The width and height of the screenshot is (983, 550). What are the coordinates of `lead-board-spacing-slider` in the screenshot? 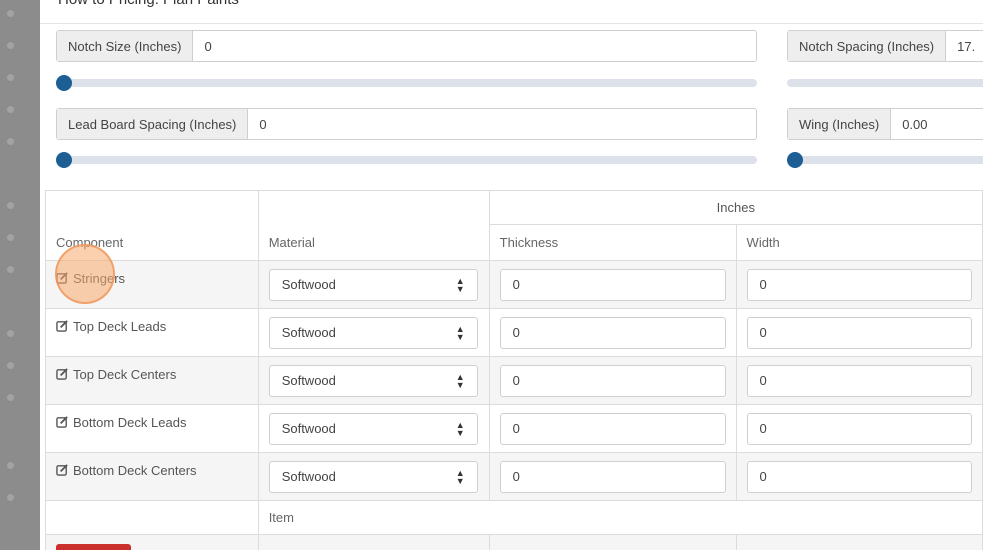 It's located at (406, 160).